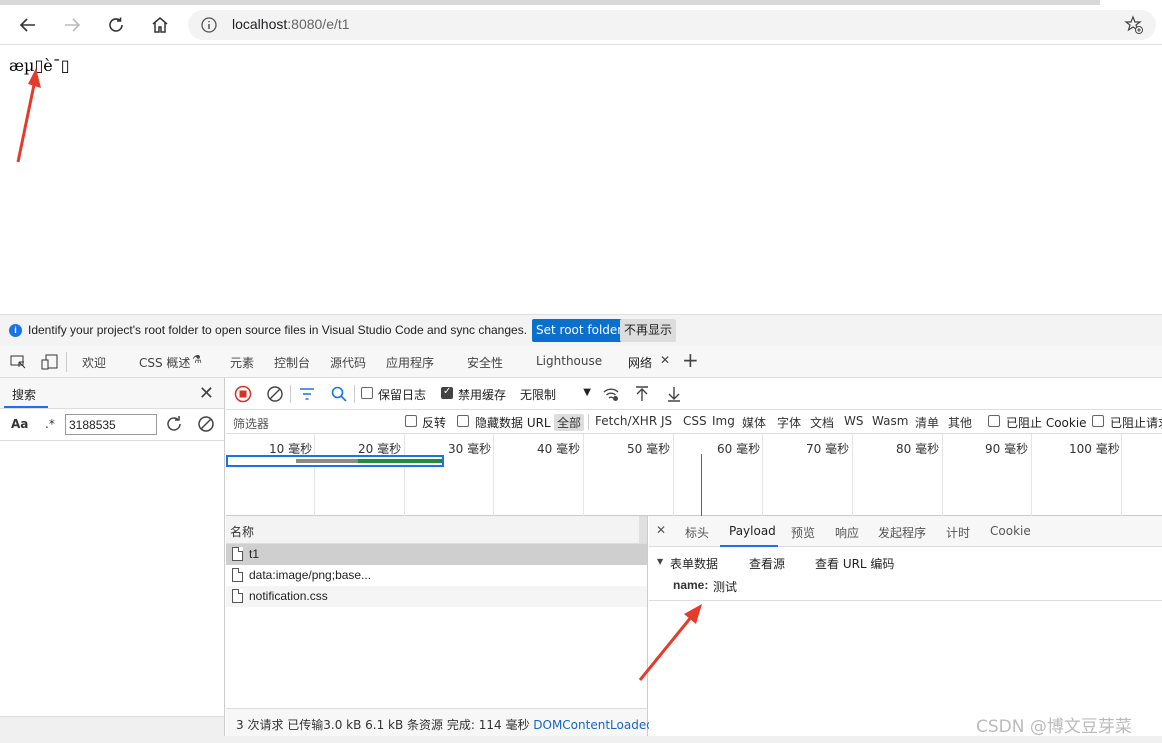 Image resolution: width=1162 pixels, height=743 pixels. I want to click on tab-application: 应用程序, so click(410, 362).